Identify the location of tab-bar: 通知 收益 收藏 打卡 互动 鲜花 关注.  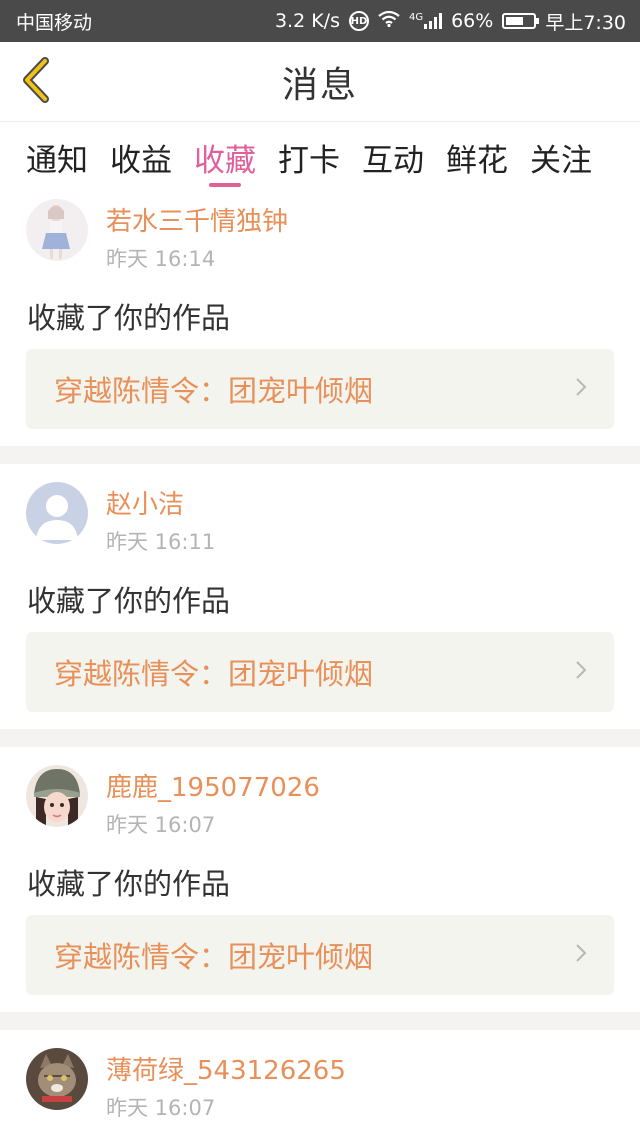
(320, 156).